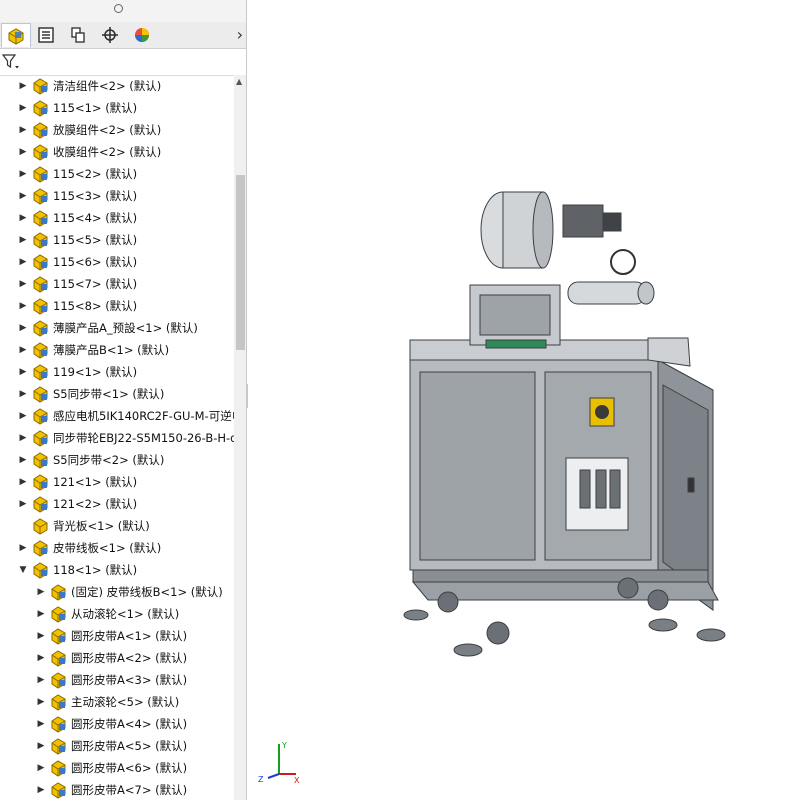  I want to click on tree-row-label: 115<5> (默认), so click(95, 240).